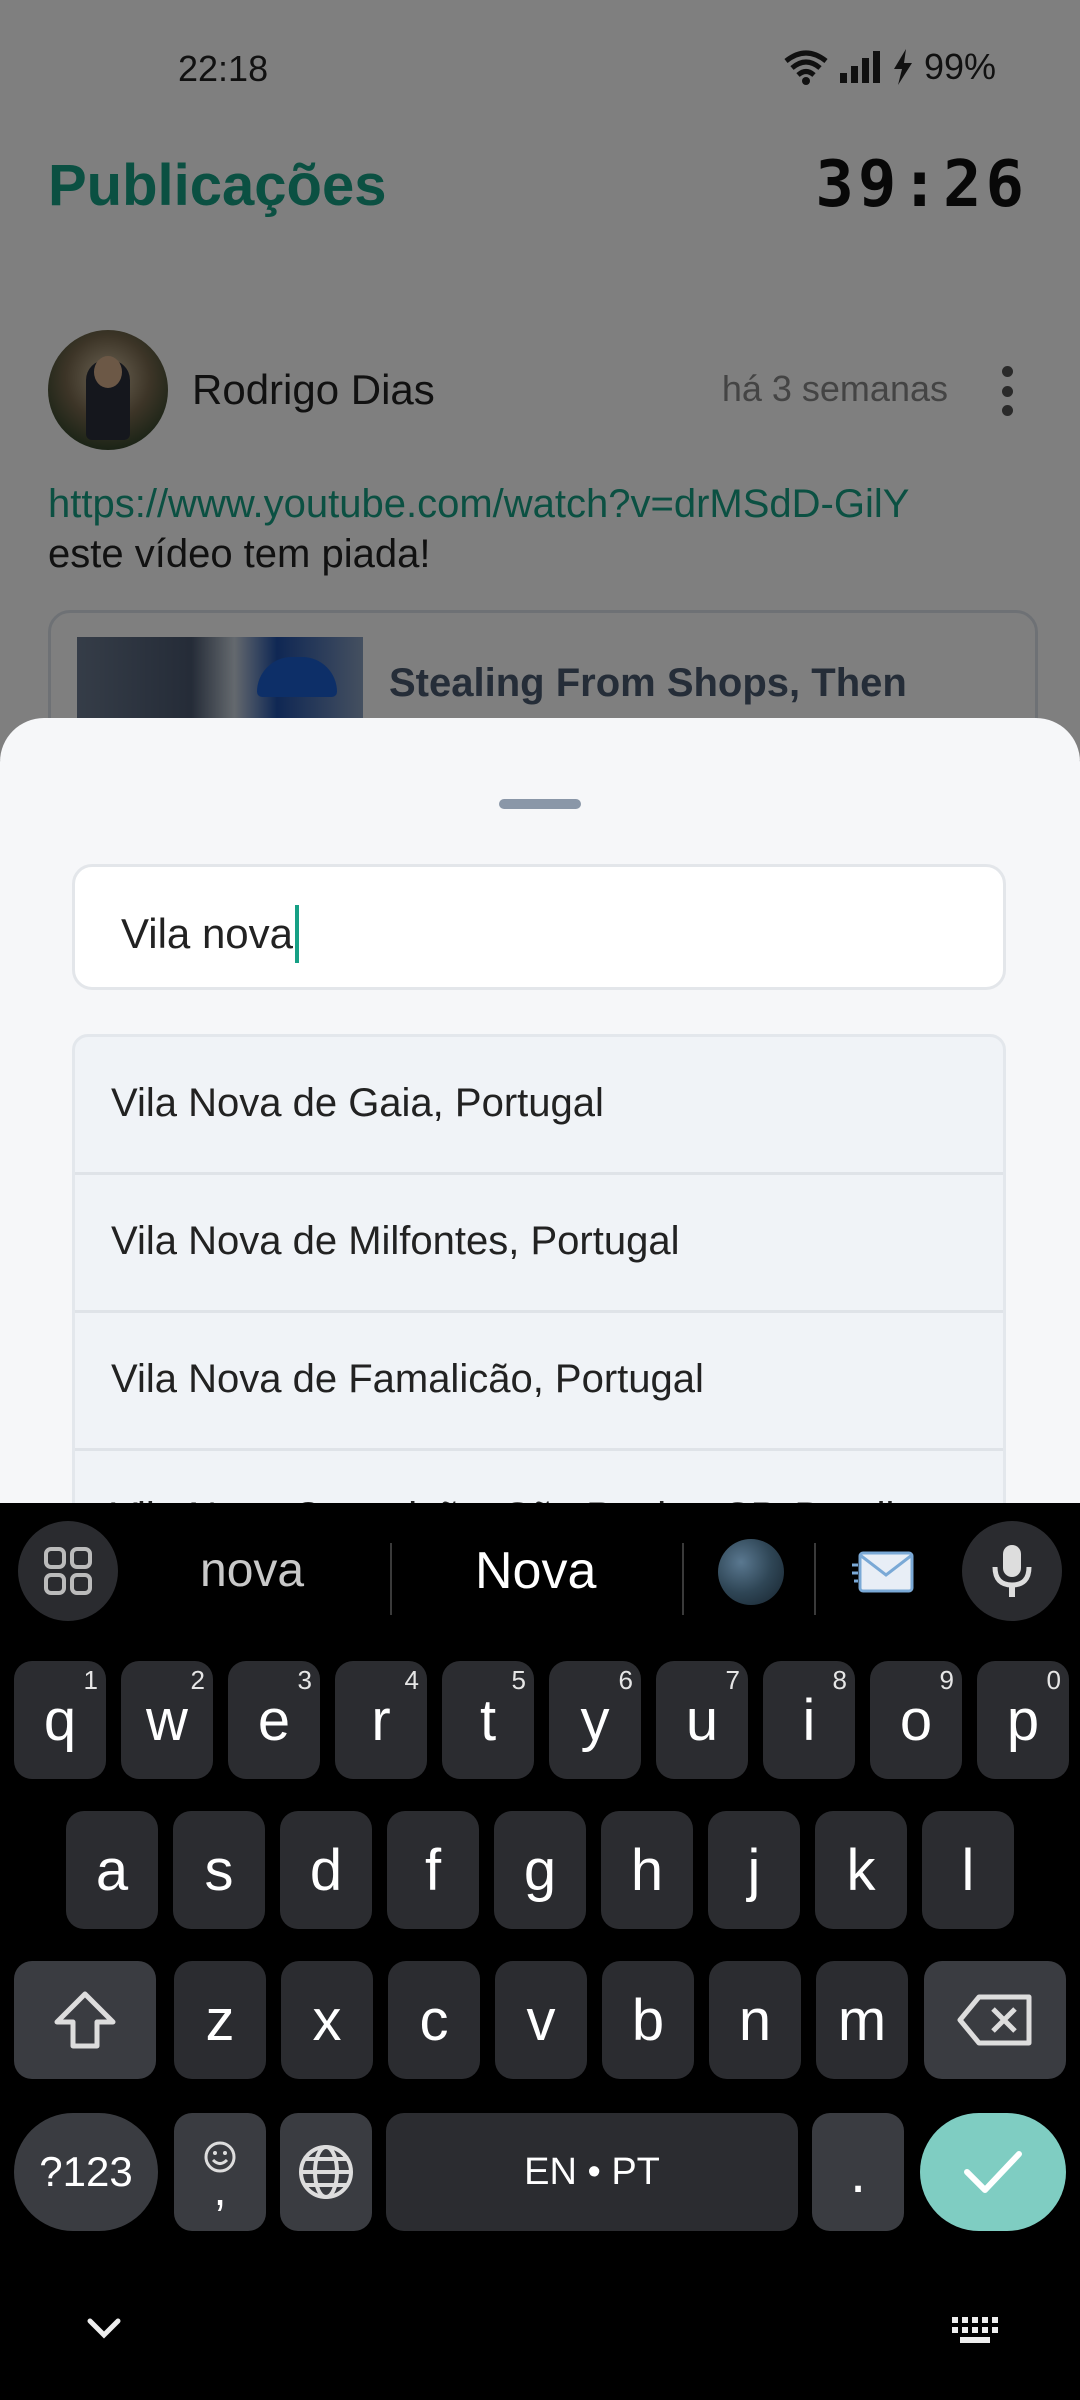  I want to click on key-label: b, so click(648, 2020).